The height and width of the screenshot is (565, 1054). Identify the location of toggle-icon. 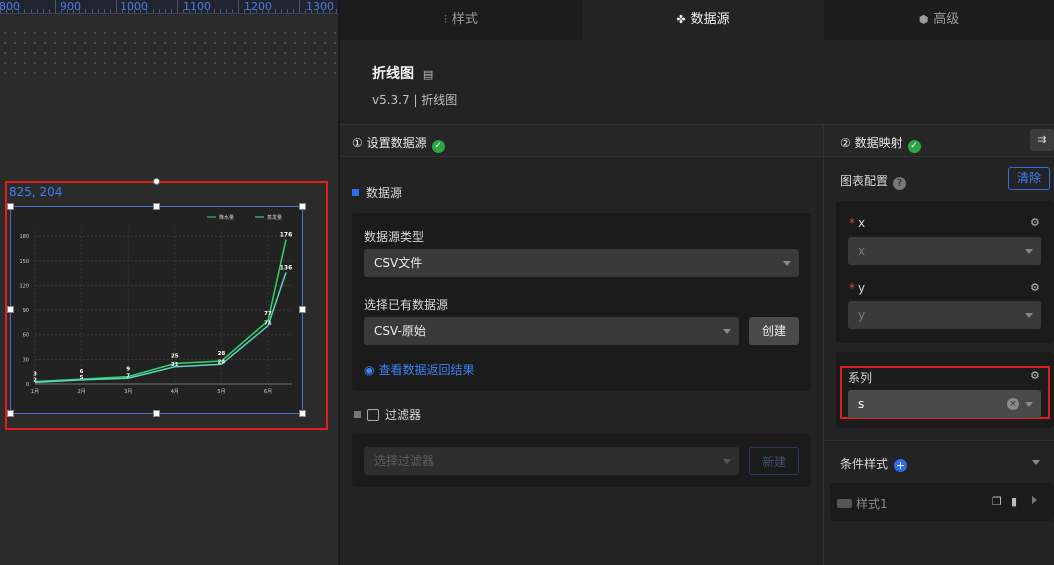
(844, 503).